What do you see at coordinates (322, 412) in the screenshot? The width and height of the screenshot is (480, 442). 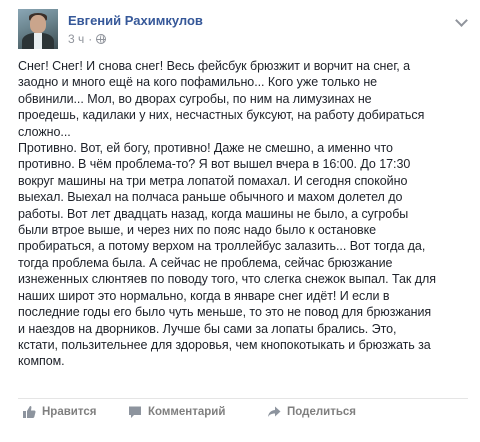 I see `share-label: Поделиться` at bounding box center [322, 412].